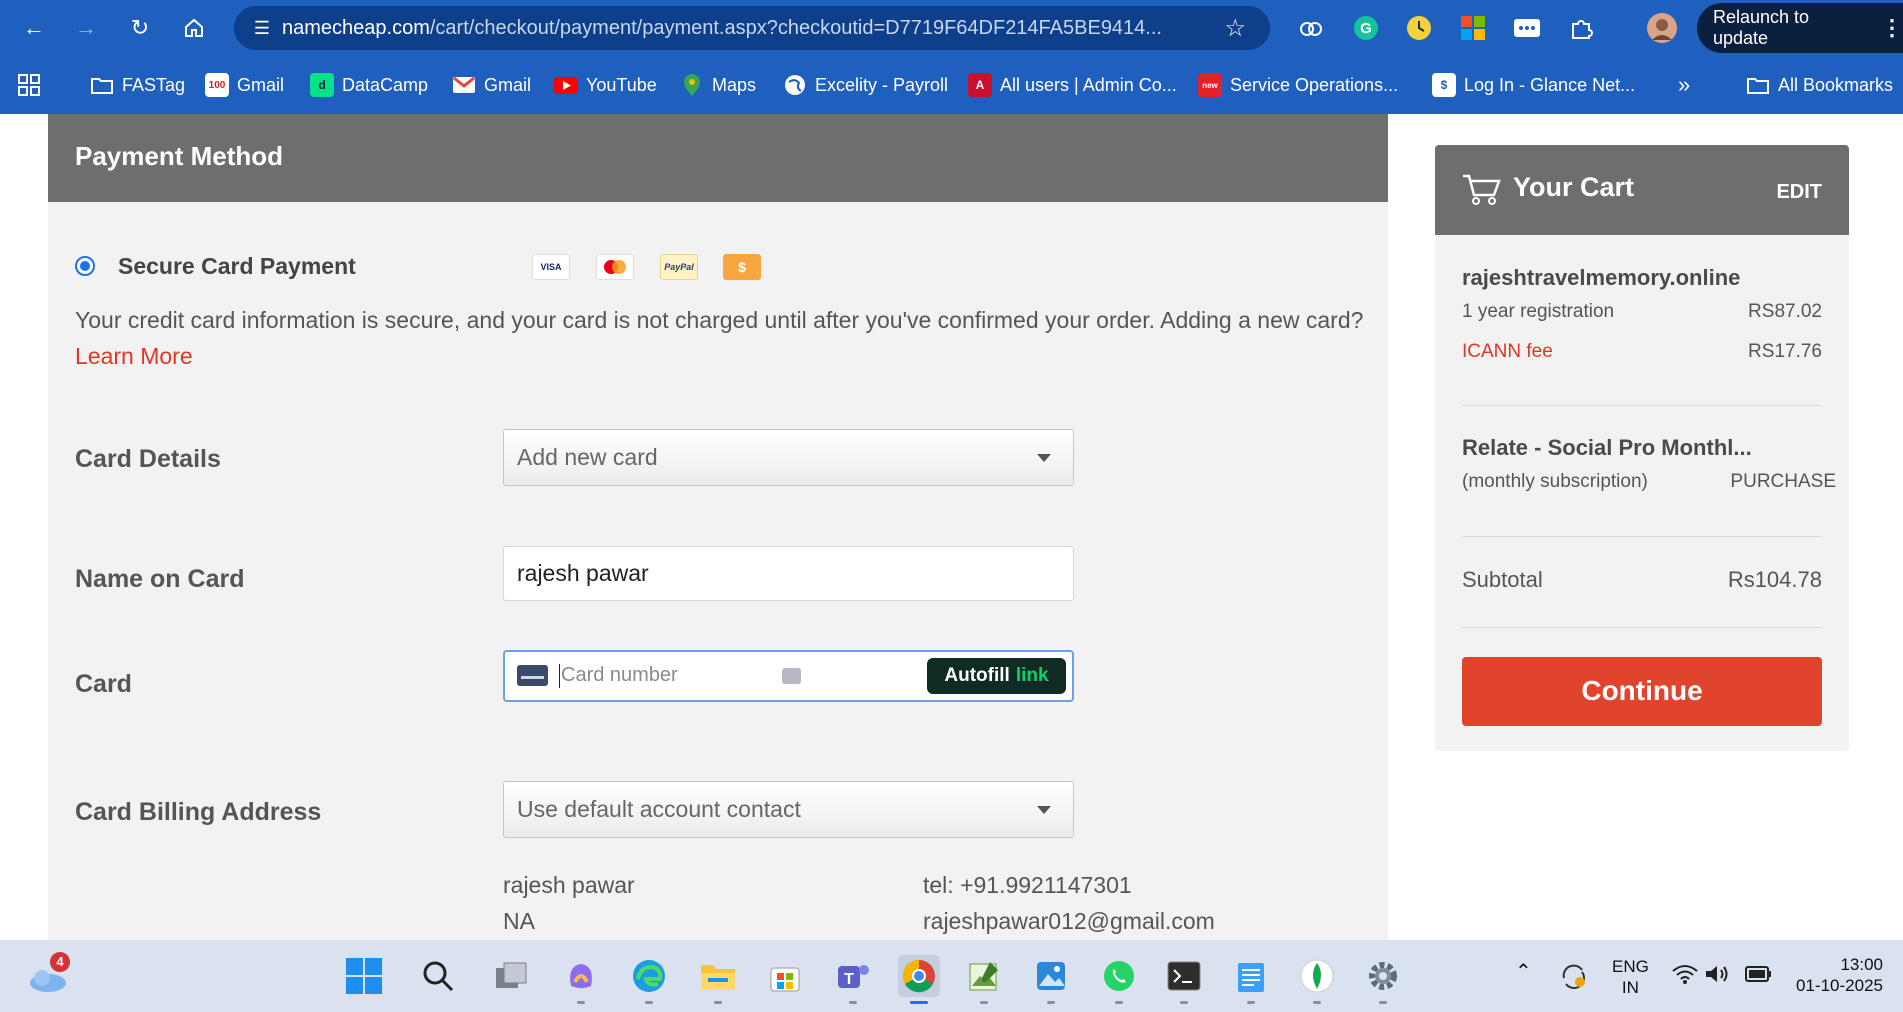  I want to click on windows-start-icon, so click(364, 976).